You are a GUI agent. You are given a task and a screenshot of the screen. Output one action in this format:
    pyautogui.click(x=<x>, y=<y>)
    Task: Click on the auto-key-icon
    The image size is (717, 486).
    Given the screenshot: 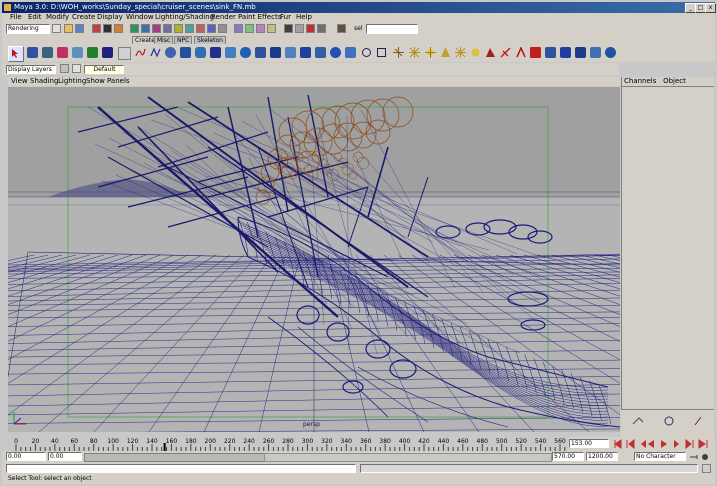 What is the action you would take?
    pyautogui.click(x=694, y=457)
    